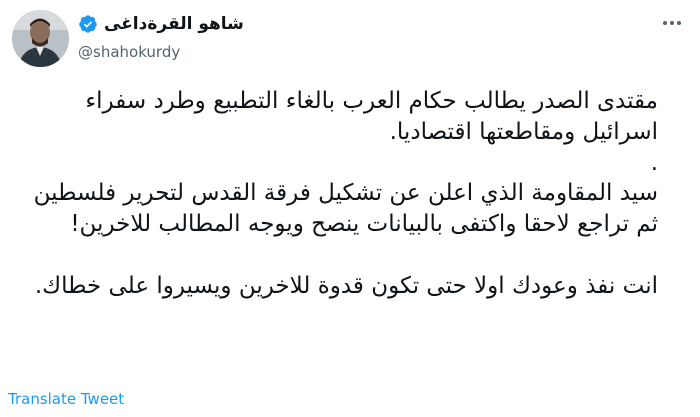 The height and width of the screenshot is (417, 700). I want to click on more-options-icon, so click(672, 23).